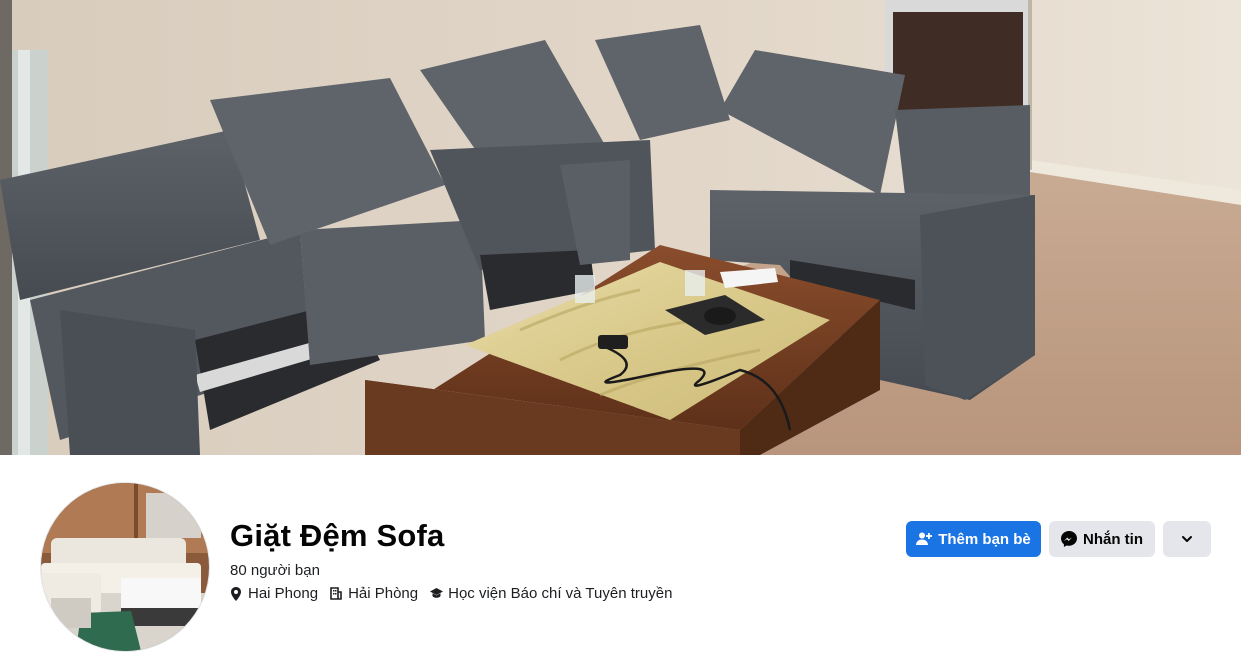  I want to click on message-button: Nhắn tin, so click(1102, 539).